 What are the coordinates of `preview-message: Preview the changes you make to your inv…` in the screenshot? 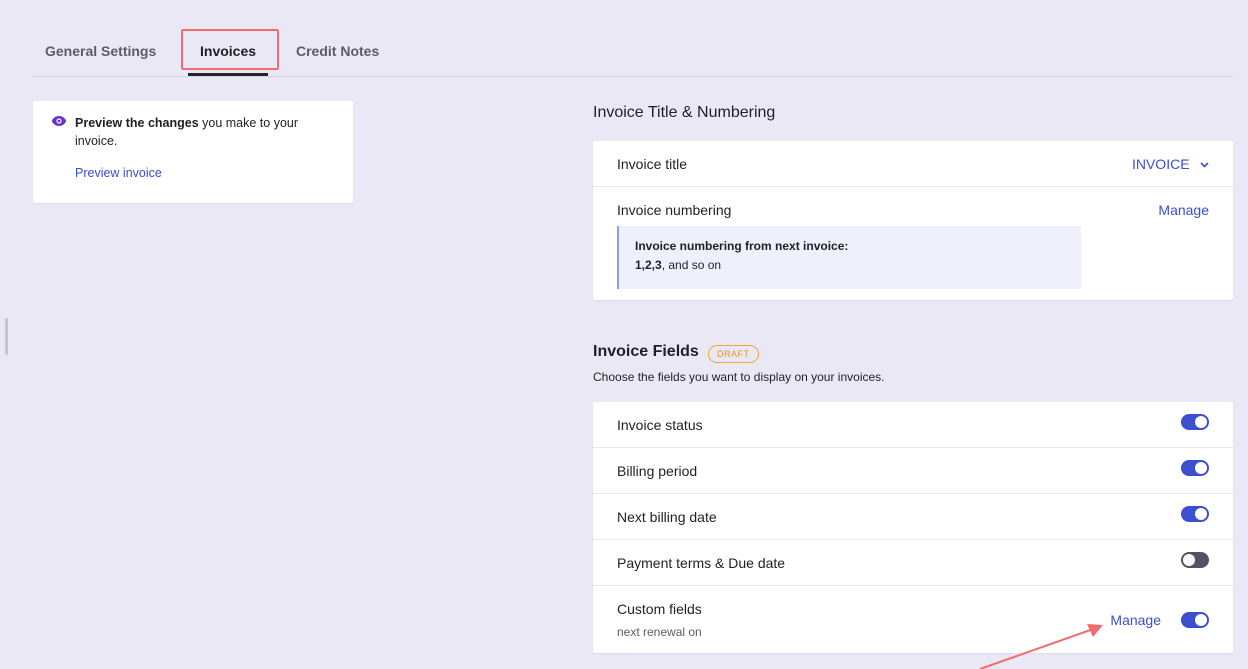 It's located at (200, 132).